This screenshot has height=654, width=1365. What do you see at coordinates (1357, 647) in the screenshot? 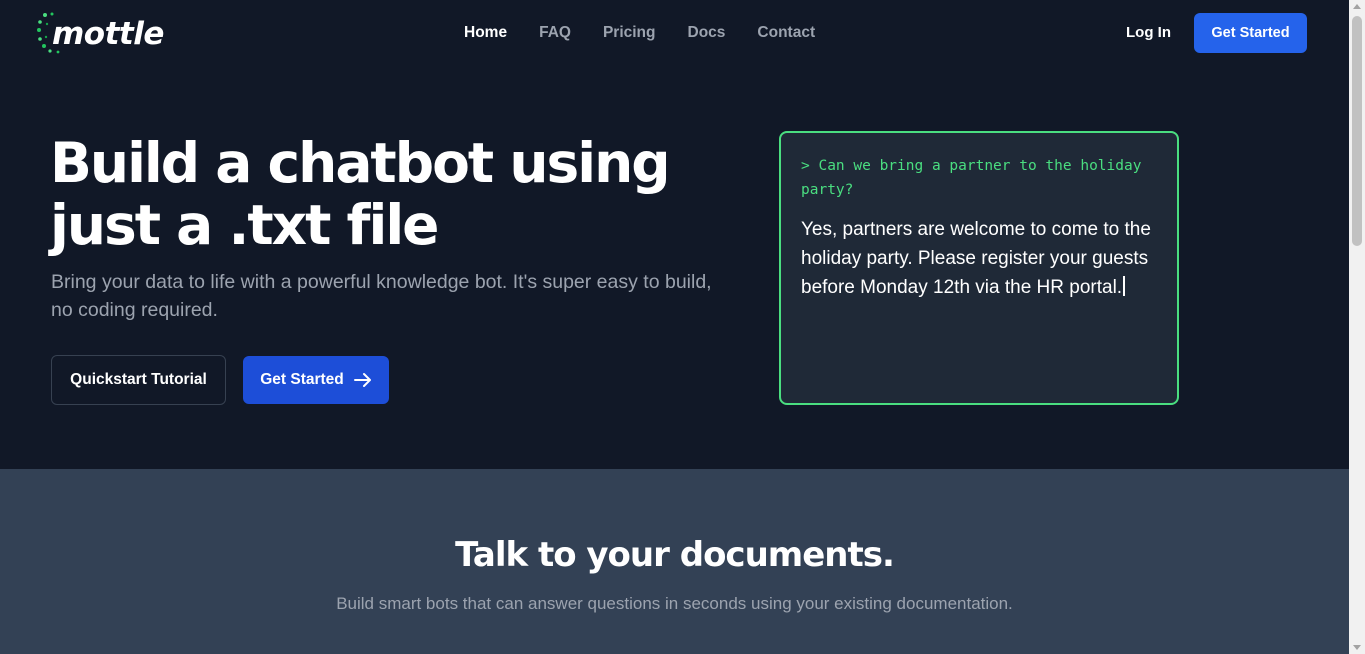
I see `scroll-down-arrow-icon` at bounding box center [1357, 647].